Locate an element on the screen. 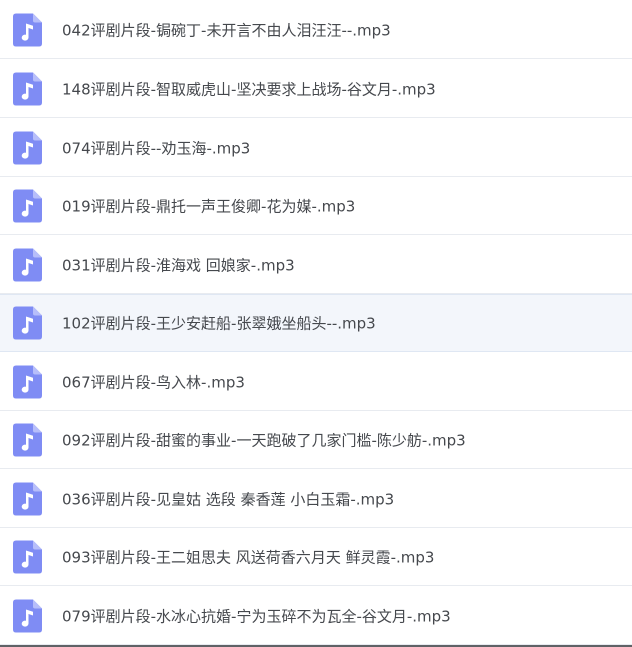 The height and width of the screenshot is (647, 632). file-row: 042评剧片段-锔碗丁-未开言不由人泪汪汪--.mp3 is located at coordinates (316, 30).